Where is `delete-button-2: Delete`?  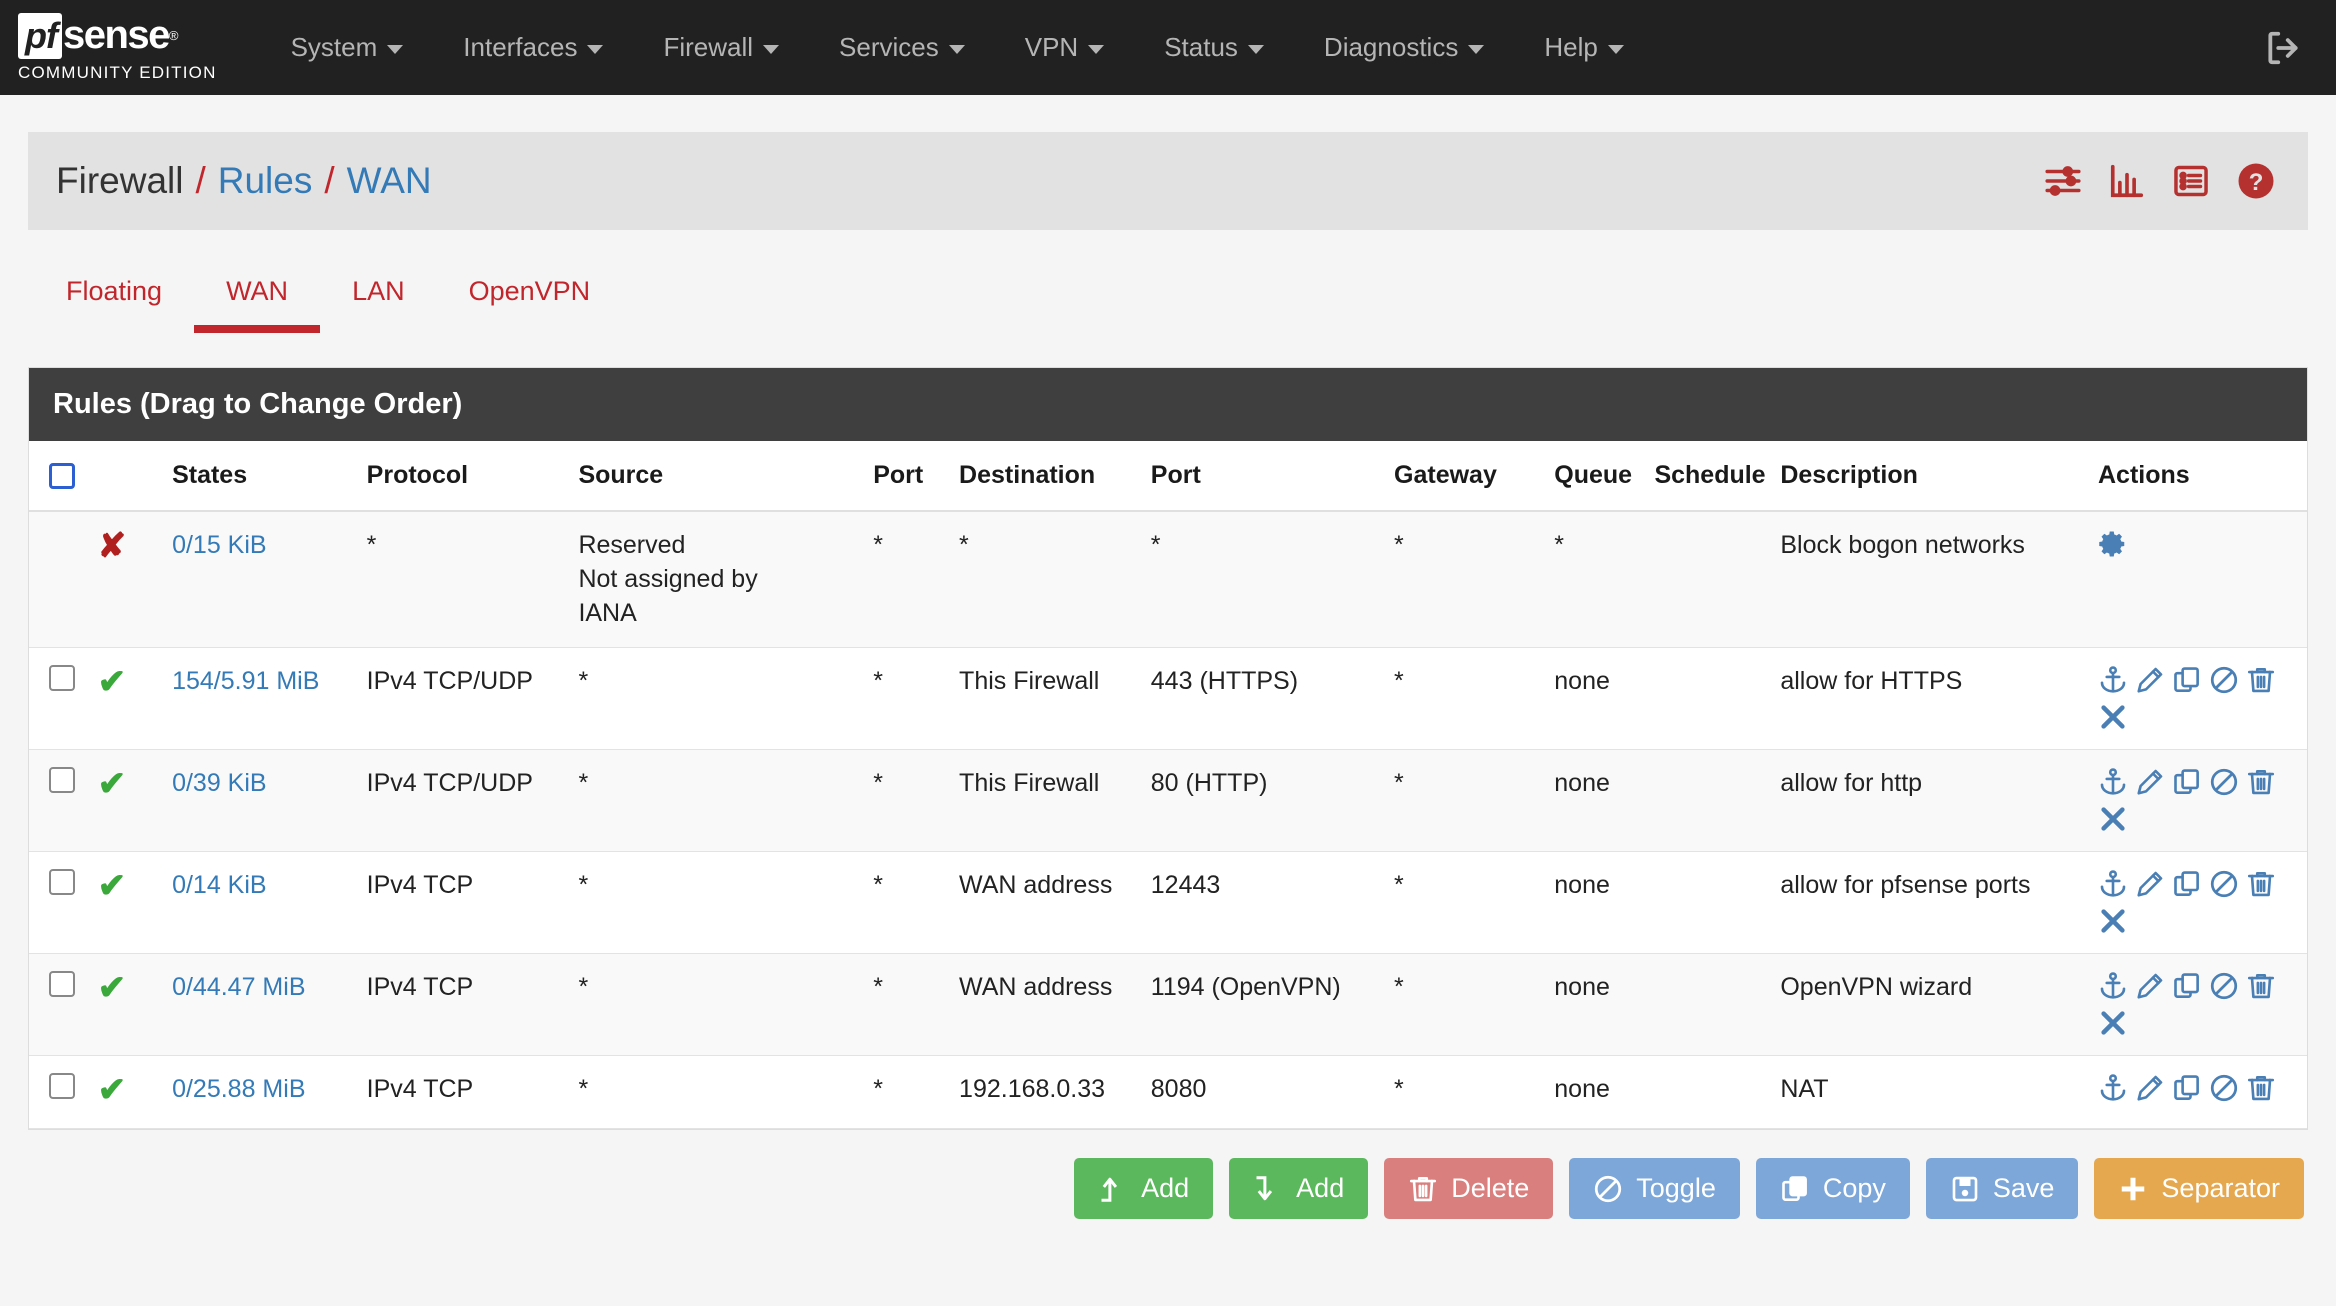
delete-button-2: Delete is located at coordinates (1469, 1188).